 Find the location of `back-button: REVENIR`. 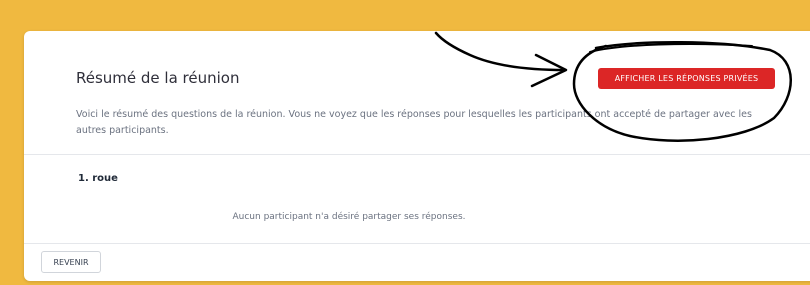

back-button: REVENIR is located at coordinates (71, 262).